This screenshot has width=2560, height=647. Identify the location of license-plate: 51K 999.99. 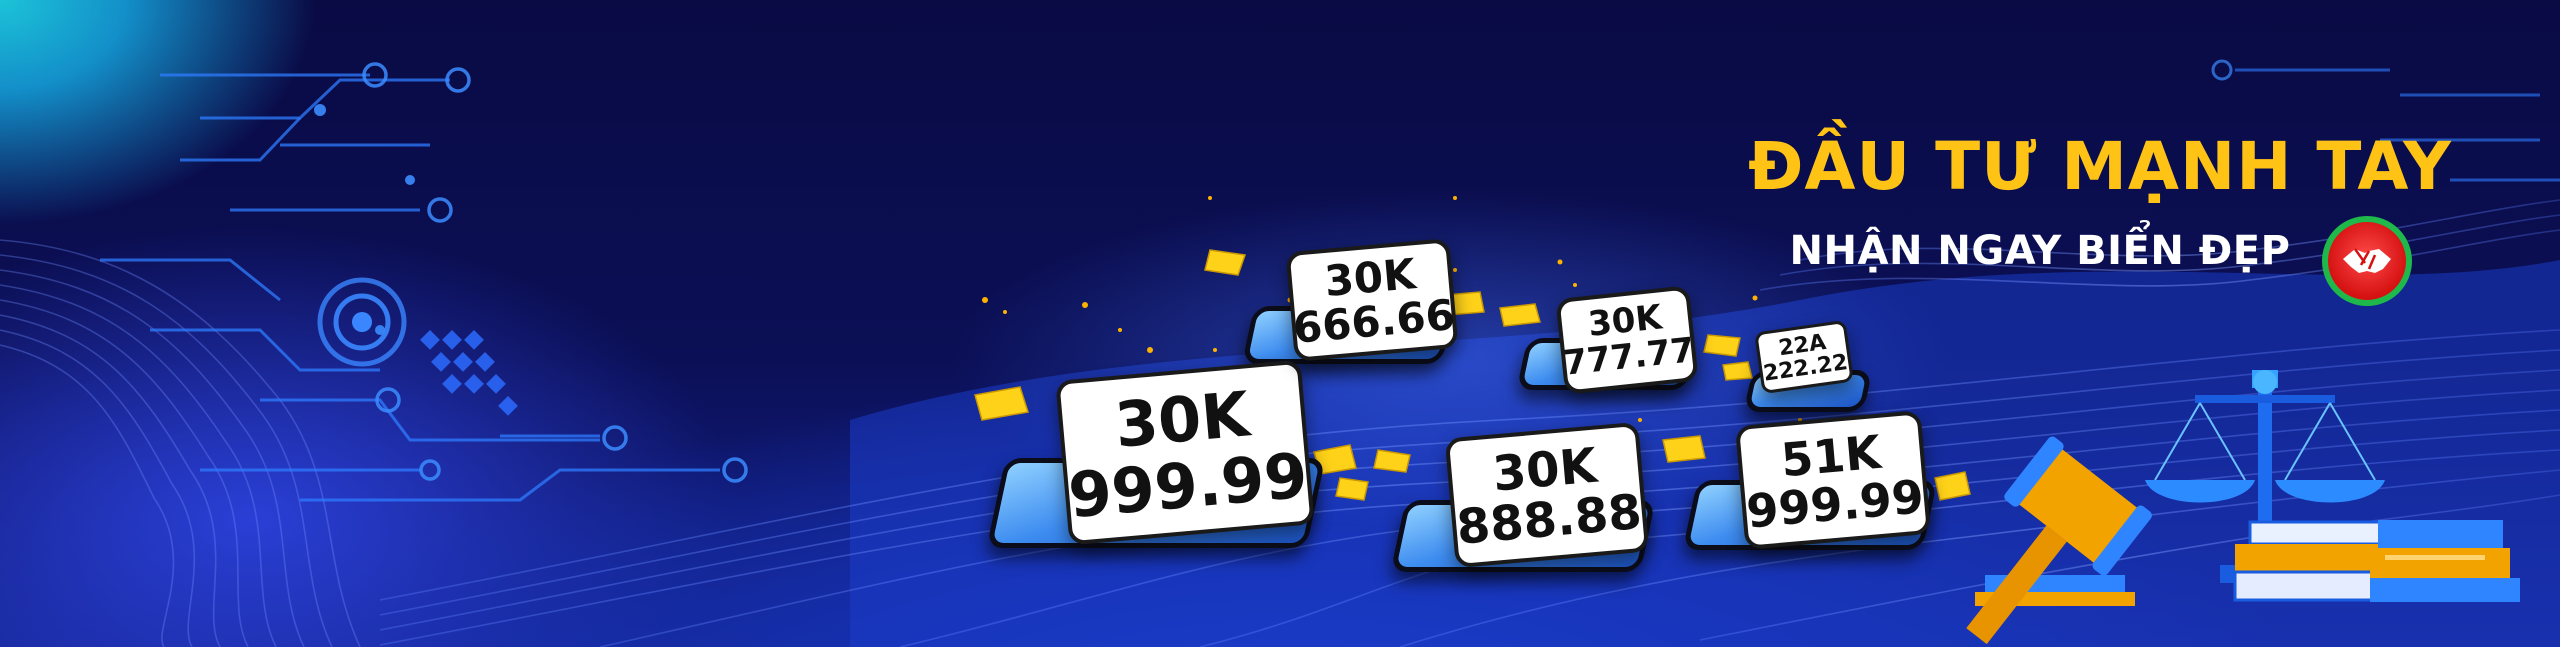
(1833, 480).